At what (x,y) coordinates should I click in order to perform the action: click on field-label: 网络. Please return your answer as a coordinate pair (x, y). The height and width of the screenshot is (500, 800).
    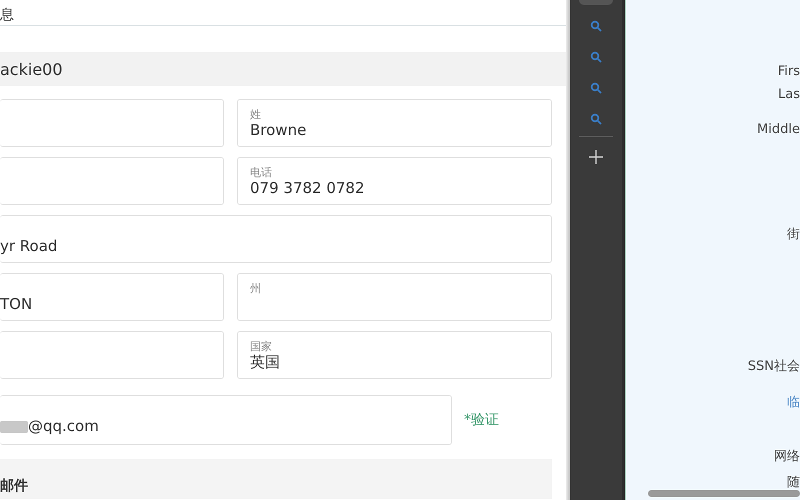
    Looking at the image, I should click on (787, 456).